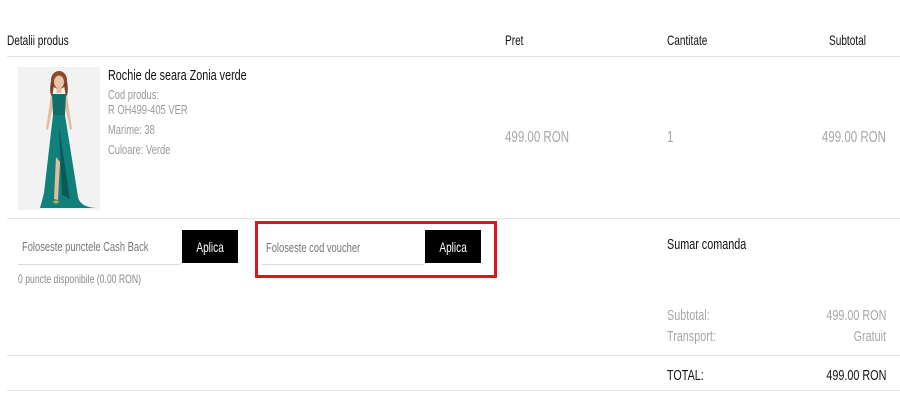 This screenshot has width=900, height=405. Describe the element at coordinates (133, 94) in the screenshot. I see `product-code-label: Cod produs:` at that location.